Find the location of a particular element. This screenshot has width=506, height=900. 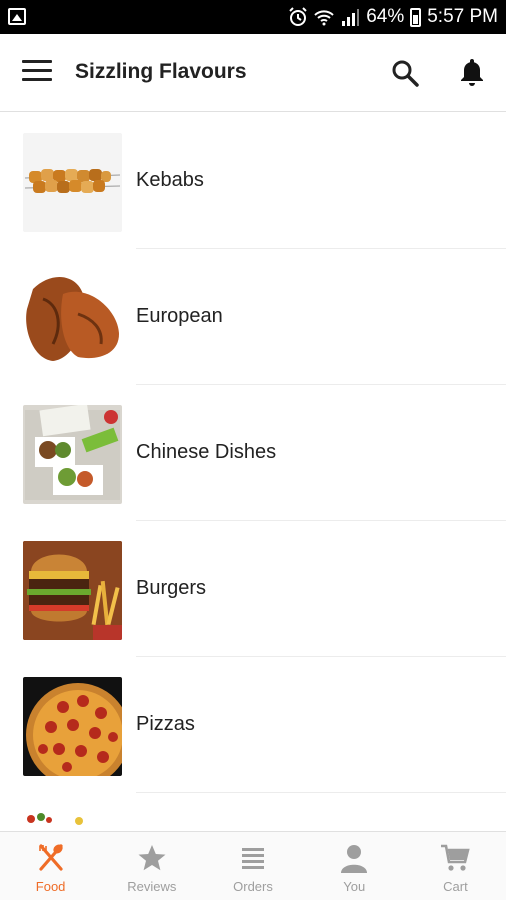

signal-icon is located at coordinates (351, 17).